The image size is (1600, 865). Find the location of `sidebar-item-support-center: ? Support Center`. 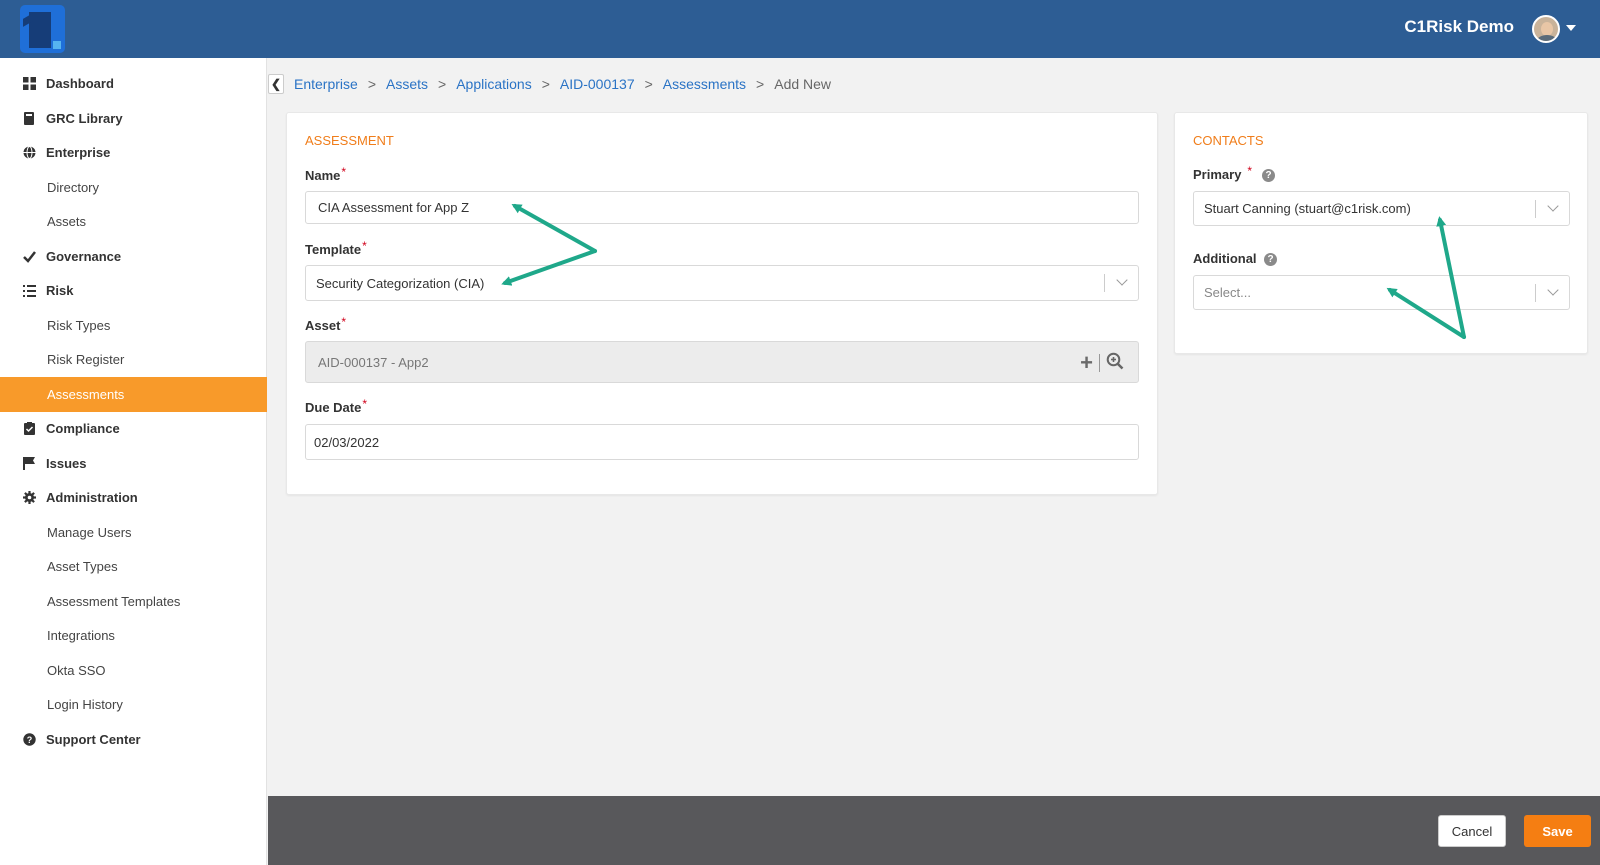

sidebar-item-support-center: ? Support Center is located at coordinates (133, 739).